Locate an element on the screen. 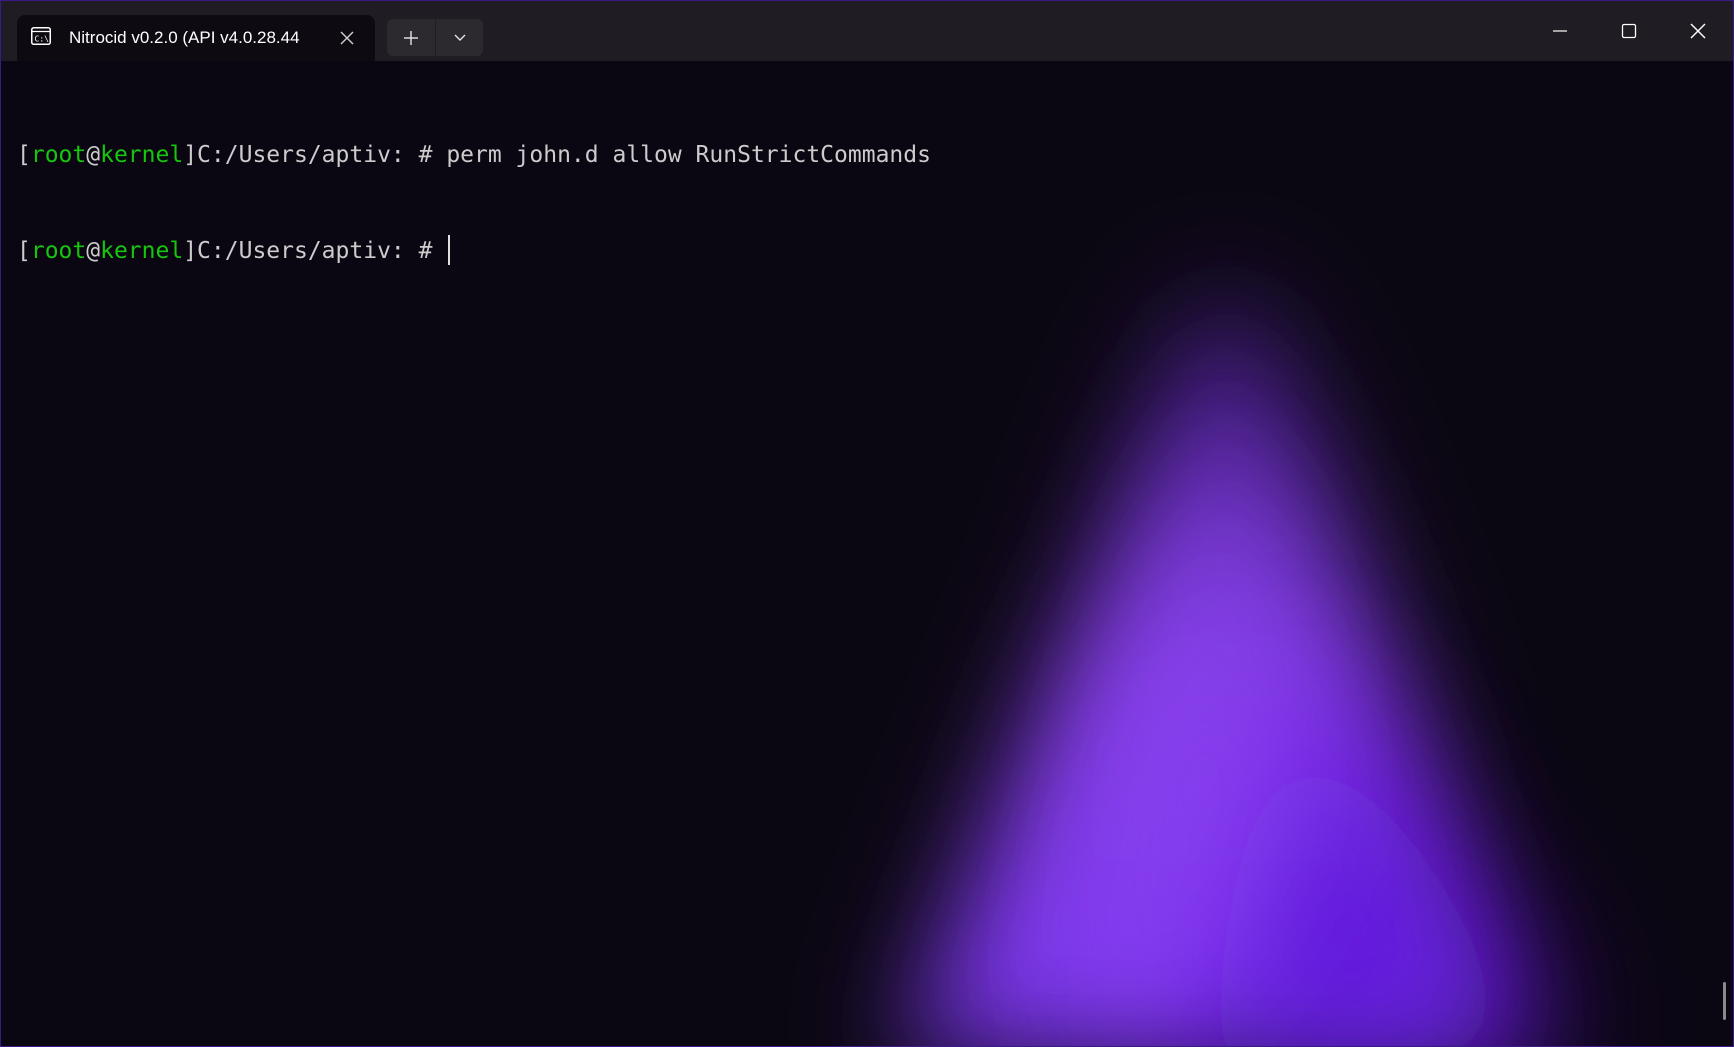  close-icon is located at coordinates (1698, 31).